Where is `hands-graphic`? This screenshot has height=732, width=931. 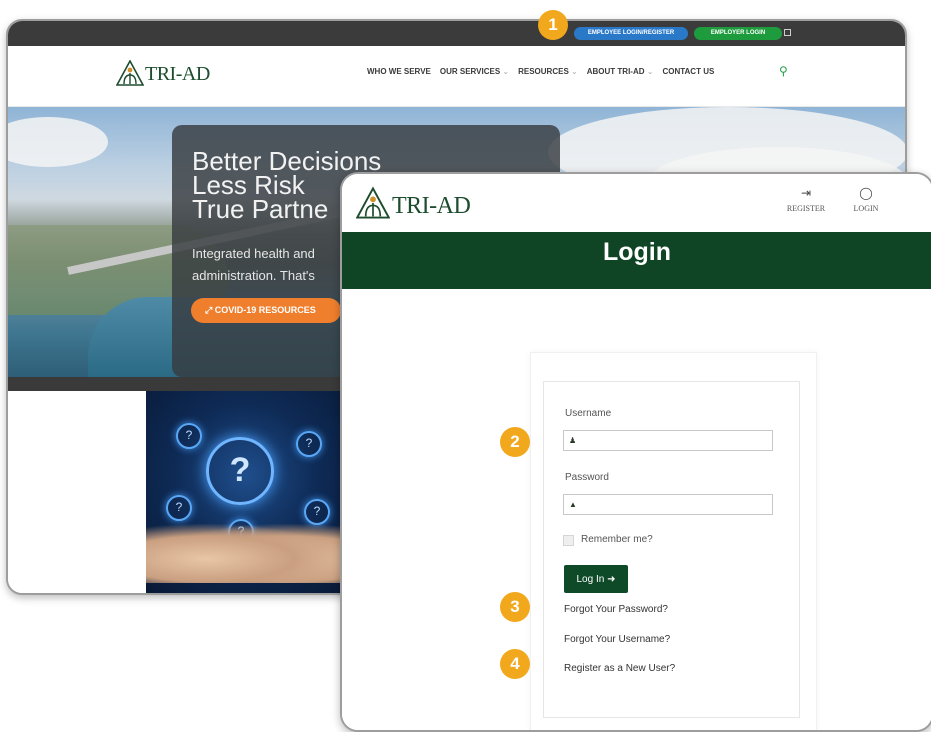 hands-graphic is located at coordinates (246, 553).